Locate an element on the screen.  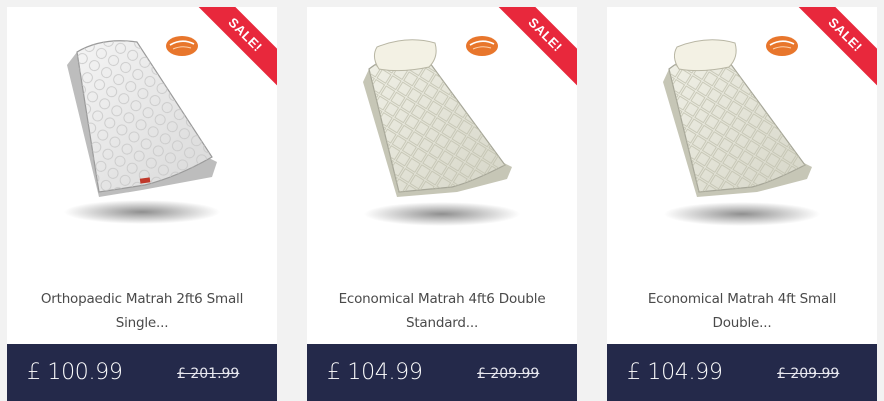
current-price: £ 100.99 is located at coordinates (75, 372).